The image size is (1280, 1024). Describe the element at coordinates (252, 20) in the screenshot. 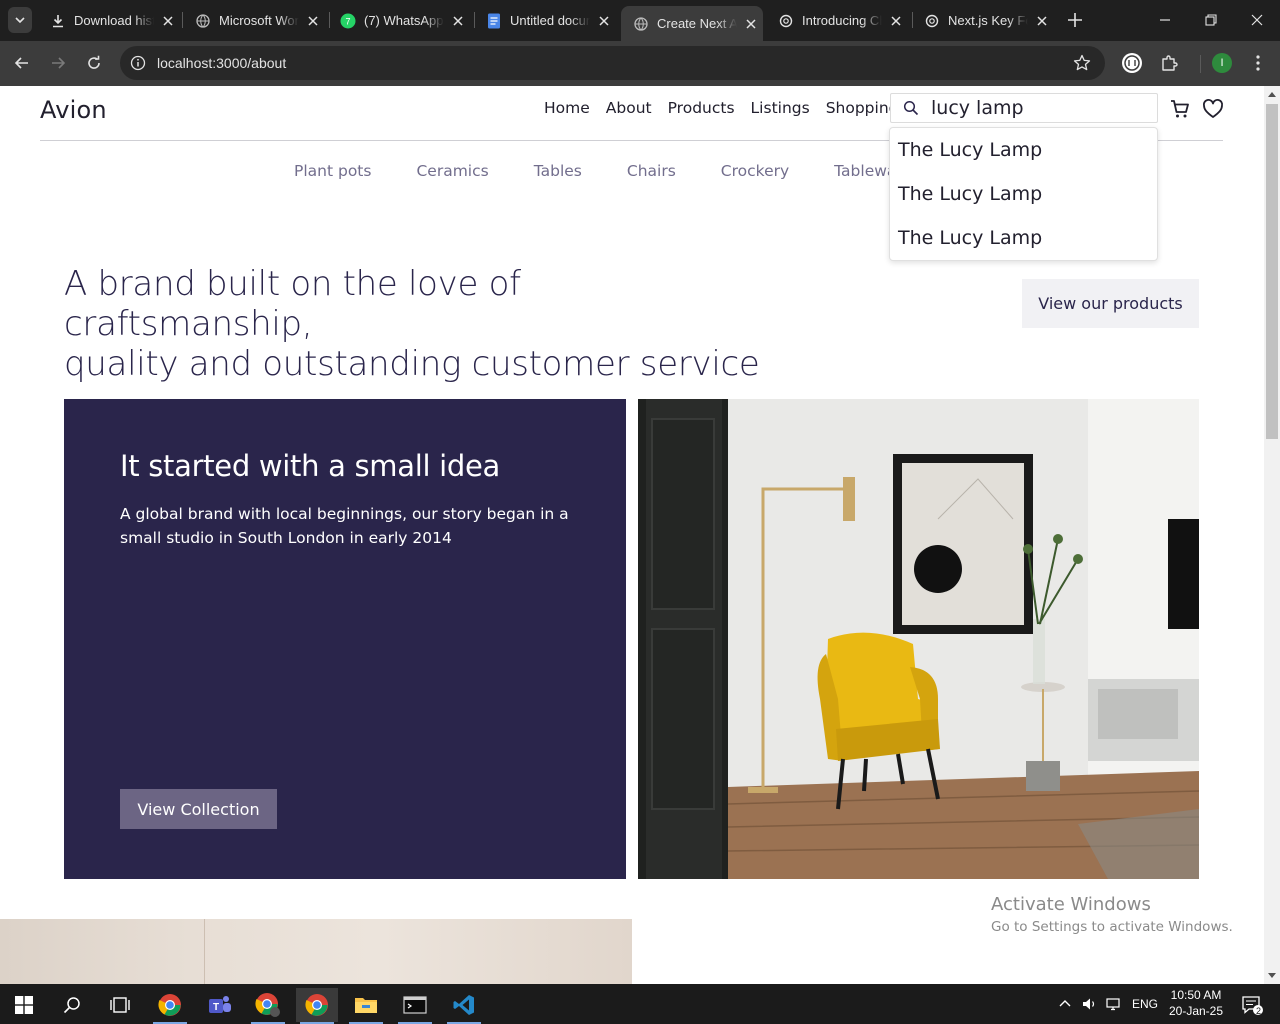

I see `tab-microsoft-word: Microsoft Word` at that location.